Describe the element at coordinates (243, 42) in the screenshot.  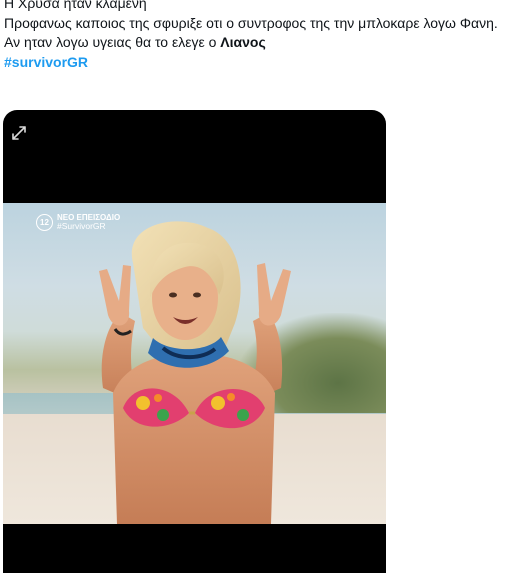
I see `tweet-mention-bold: Λιανος` at that location.